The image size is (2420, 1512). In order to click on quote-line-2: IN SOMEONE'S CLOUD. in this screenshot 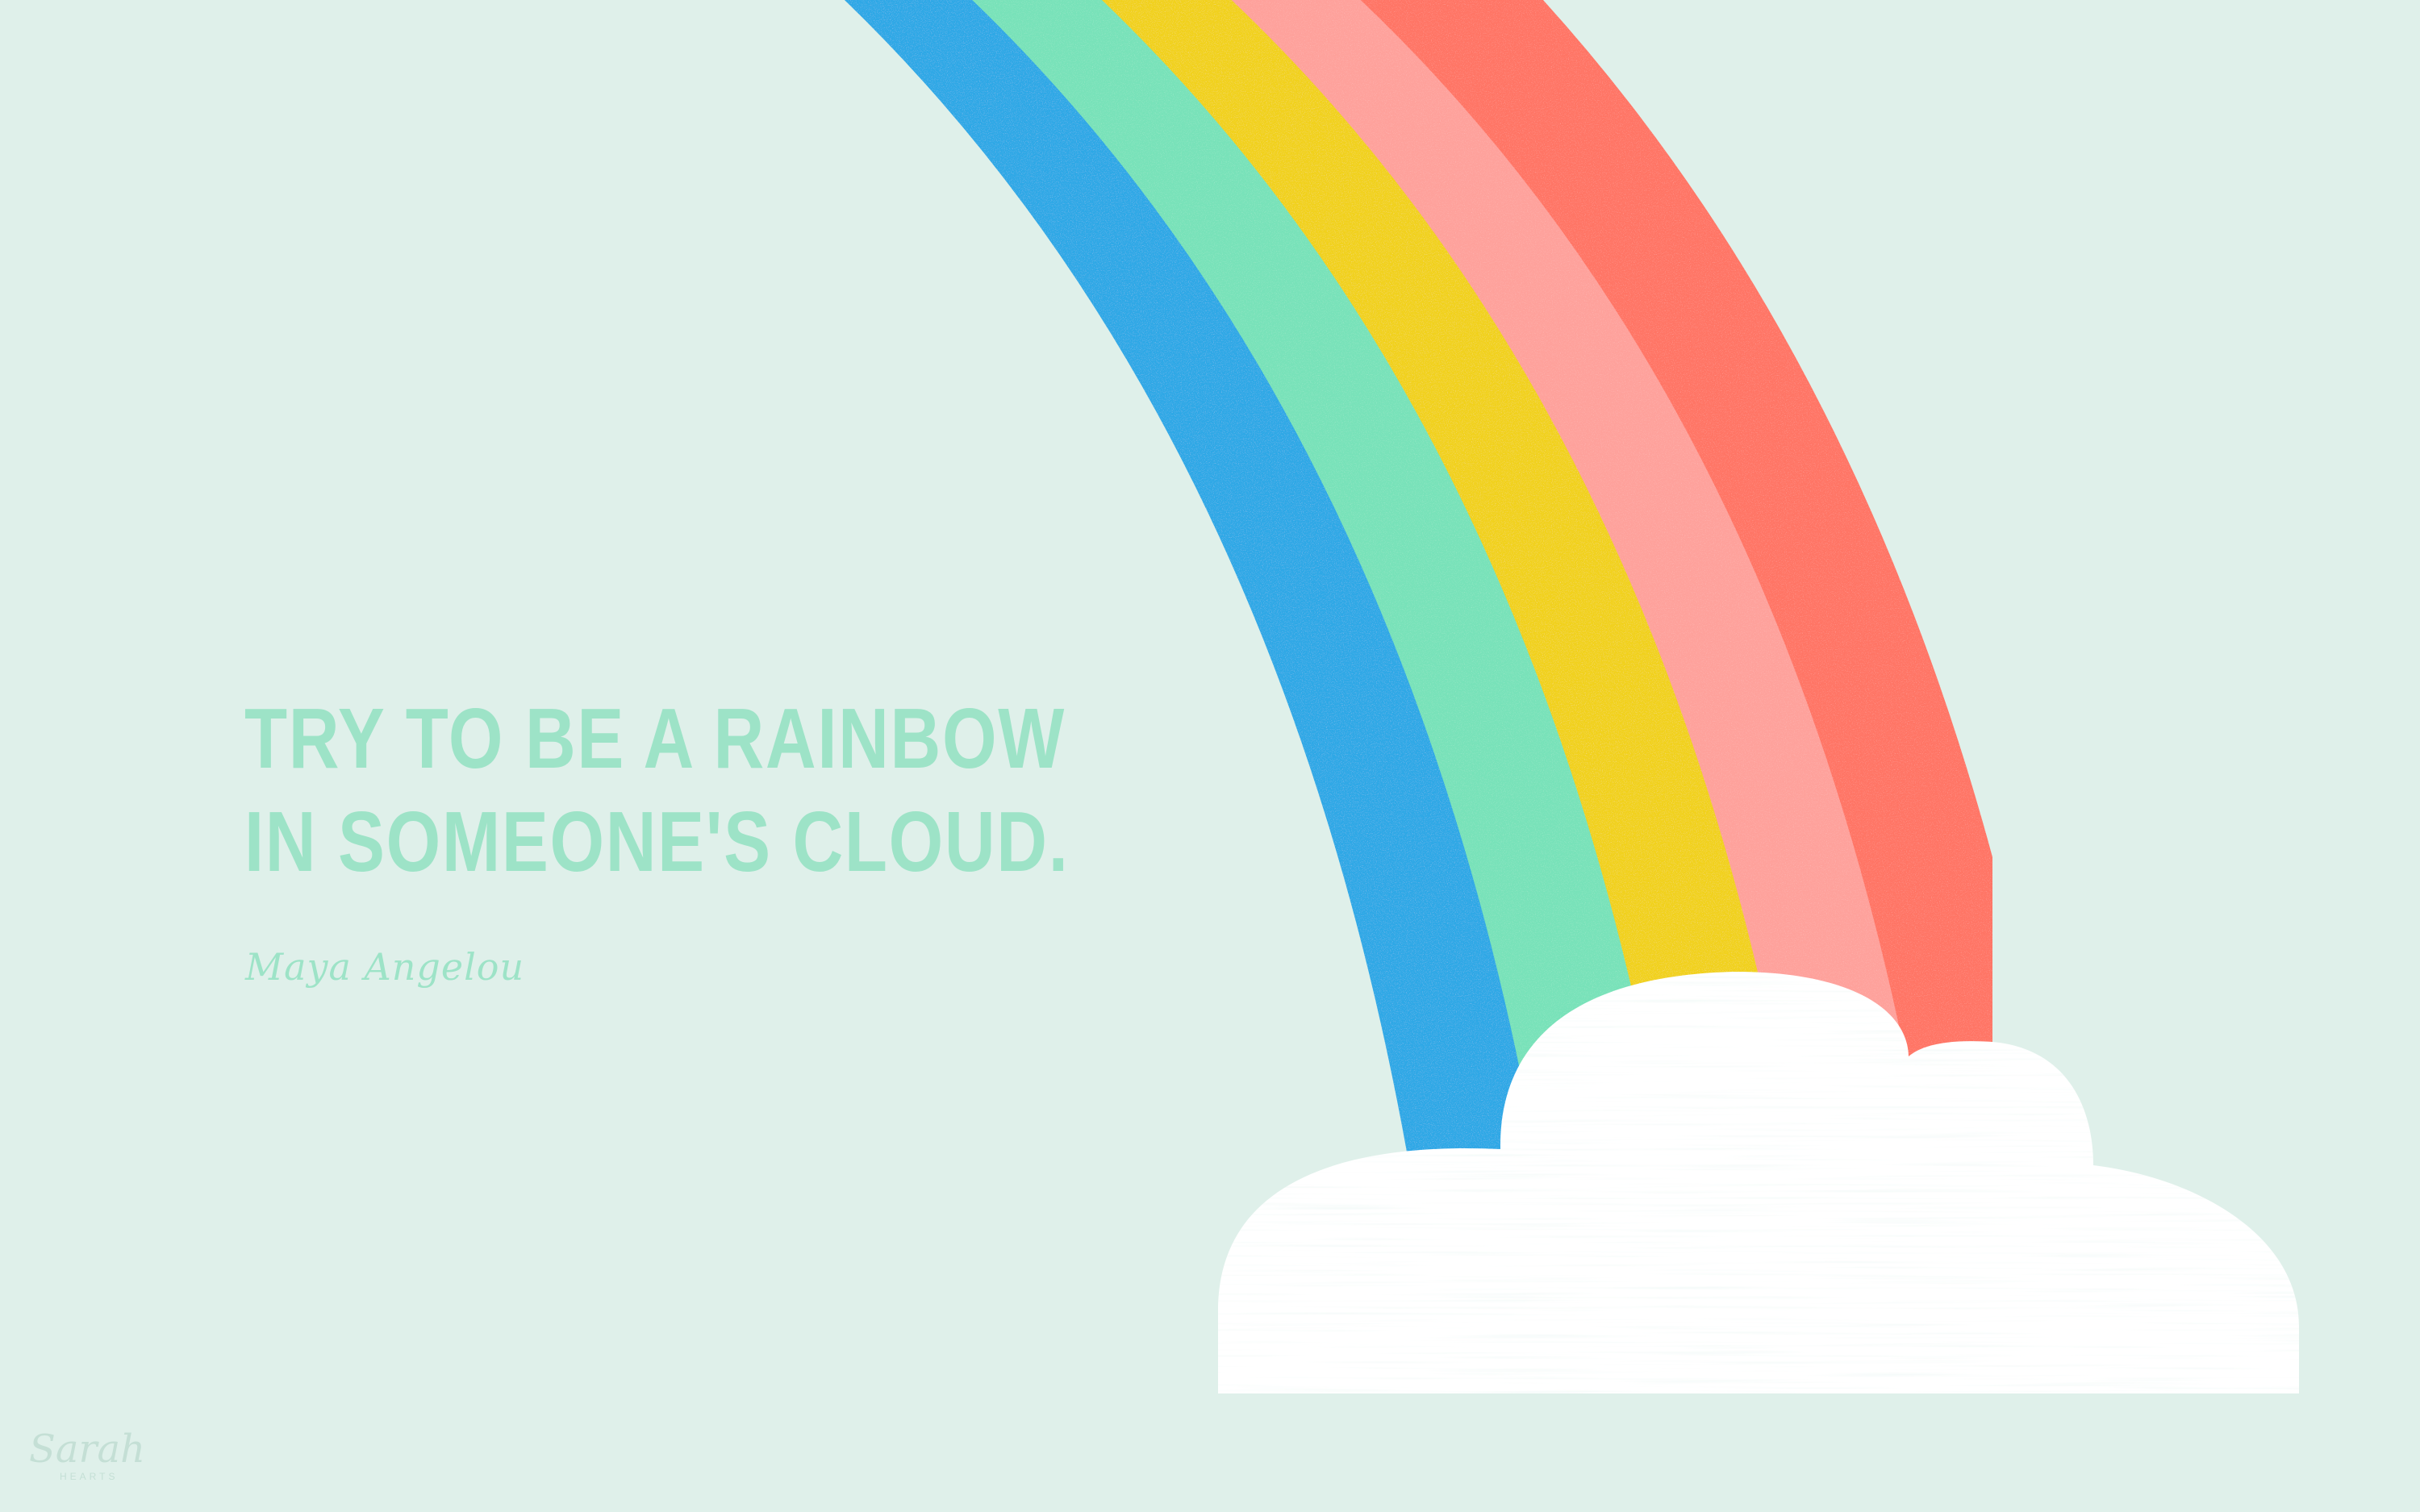, I will do `click(657, 842)`.